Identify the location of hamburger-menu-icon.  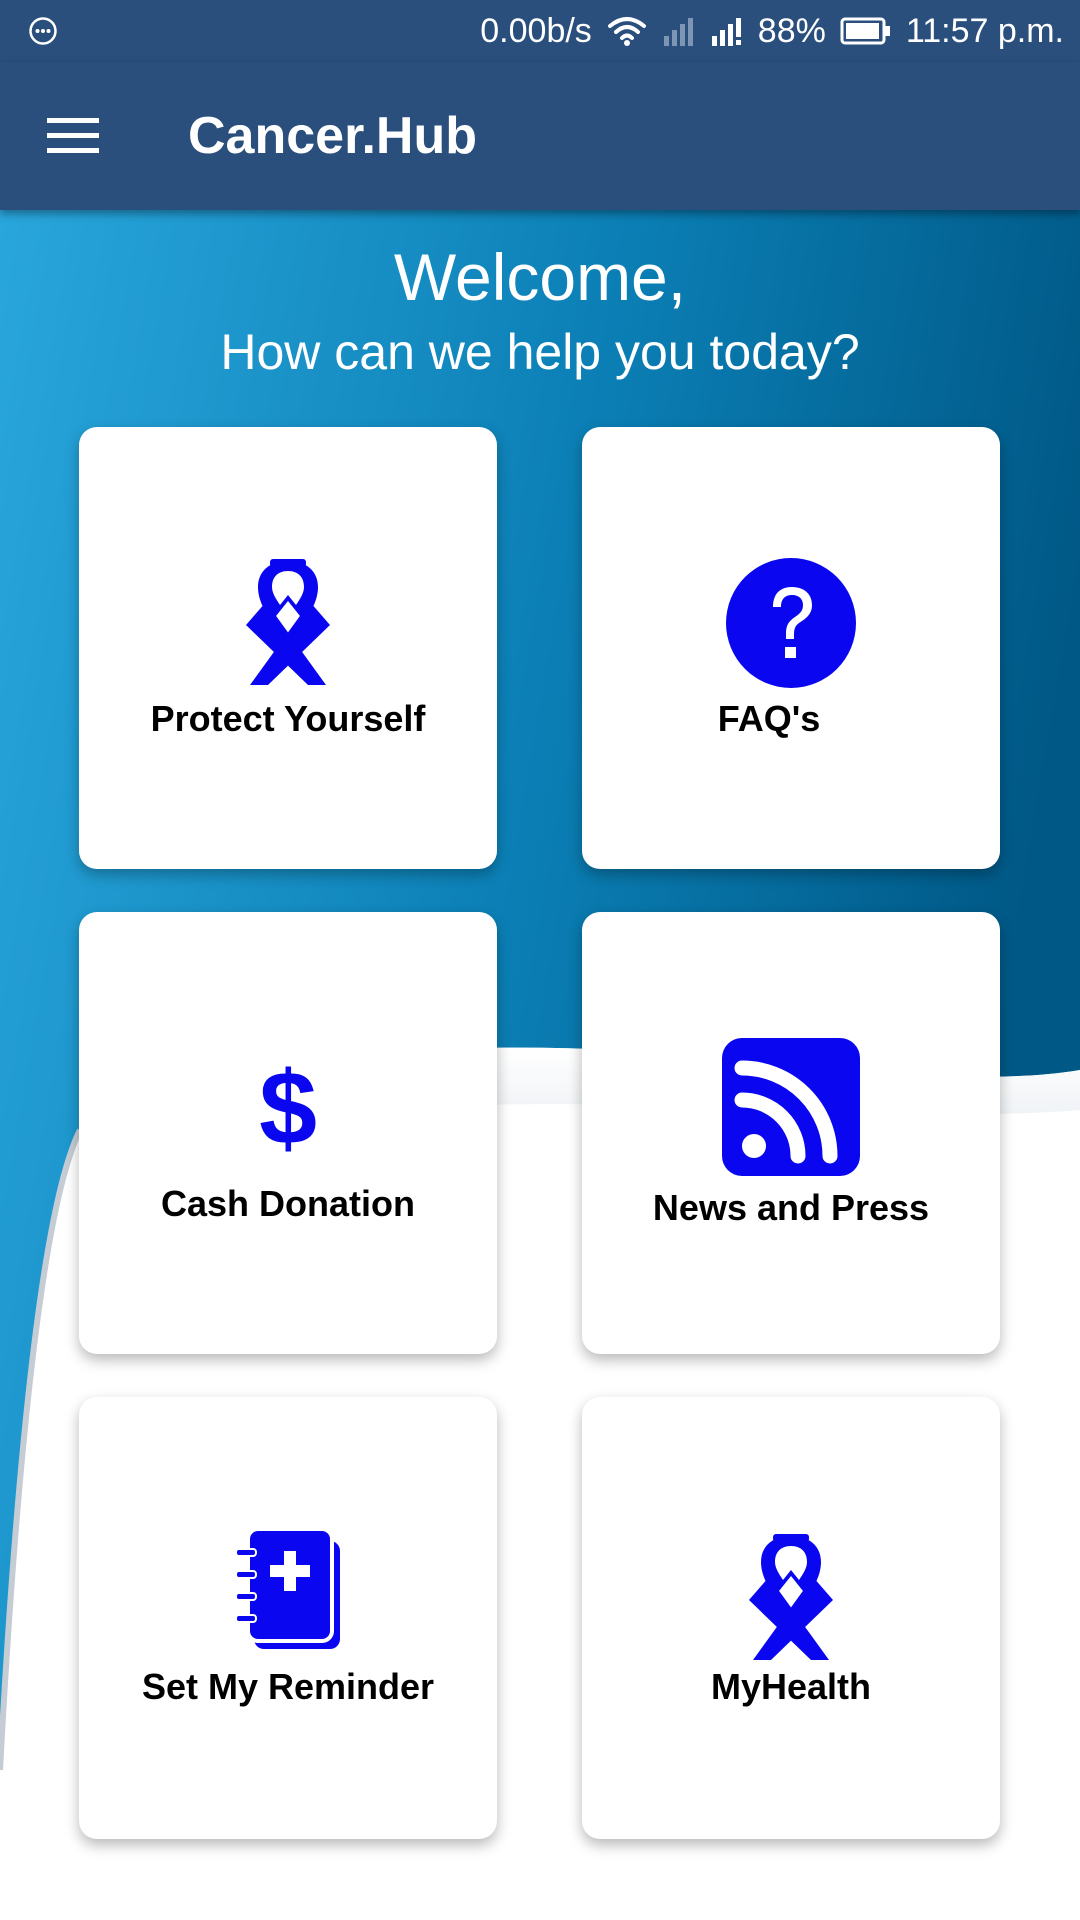
(73, 135).